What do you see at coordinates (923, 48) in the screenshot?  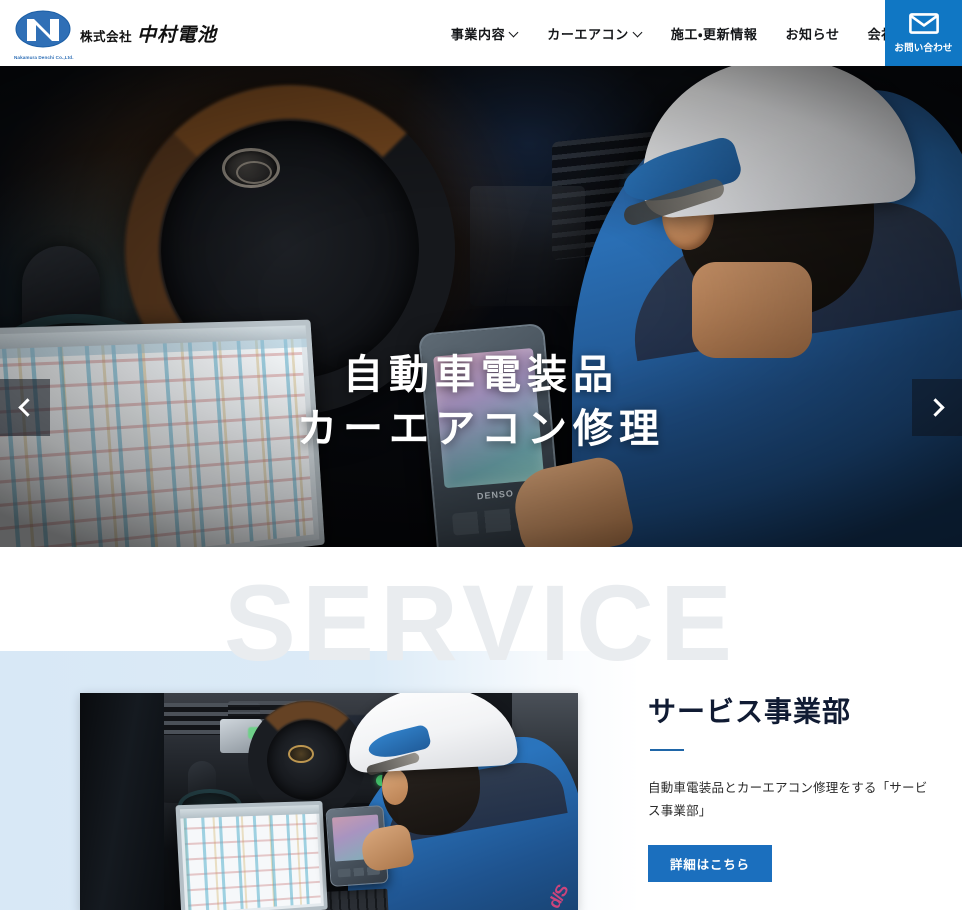 I see `contact-button-label: お問い合わせ` at bounding box center [923, 48].